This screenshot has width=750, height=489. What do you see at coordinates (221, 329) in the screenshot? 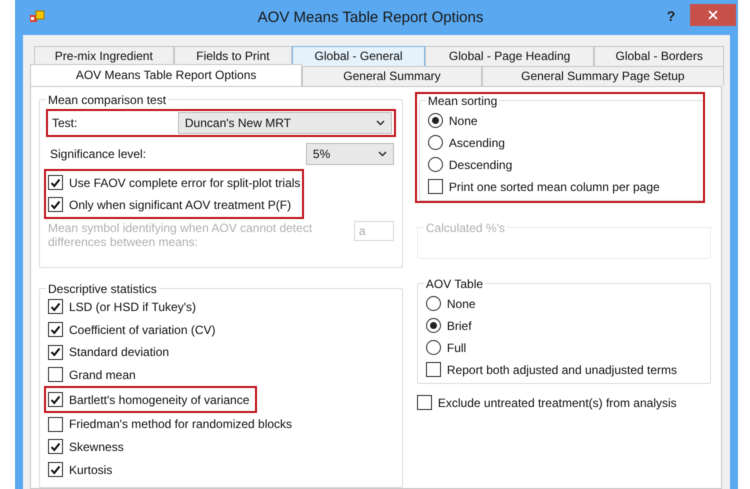
I see `checkbox: Coefficient of variation (CV)` at bounding box center [221, 329].